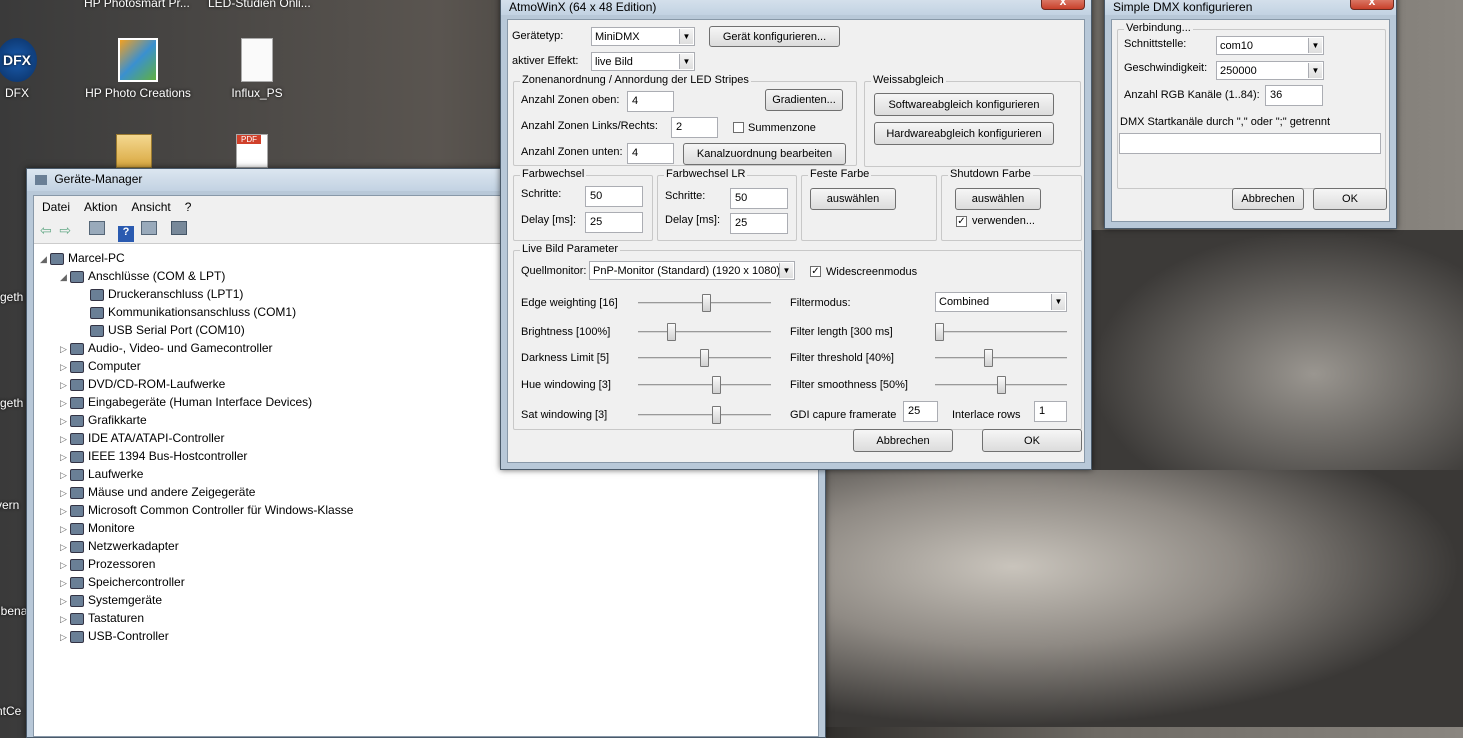  What do you see at coordinates (186, 402) in the screenshot?
I see `tree-category: ▷ Eingabegeräte (Human Interface Devices)` at bounding box center [186, 402].